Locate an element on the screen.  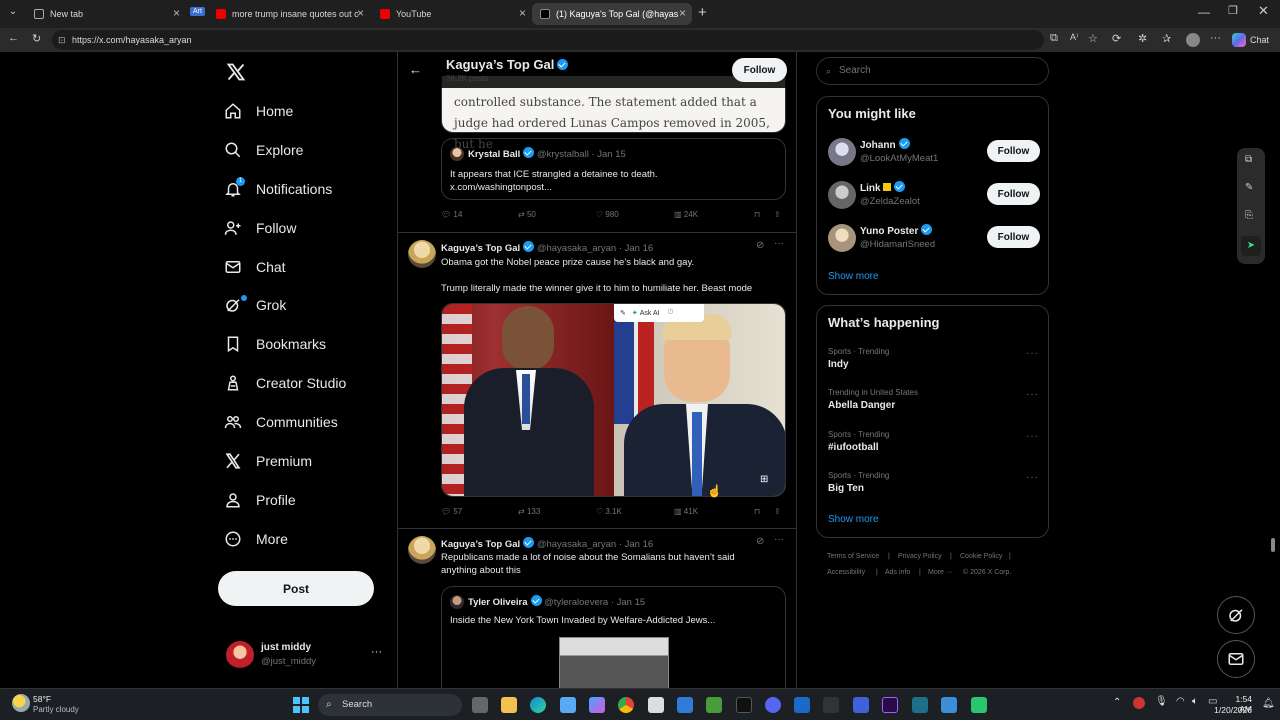
edit-pencil-icon: ✎ is located at coordinates (623, 313).